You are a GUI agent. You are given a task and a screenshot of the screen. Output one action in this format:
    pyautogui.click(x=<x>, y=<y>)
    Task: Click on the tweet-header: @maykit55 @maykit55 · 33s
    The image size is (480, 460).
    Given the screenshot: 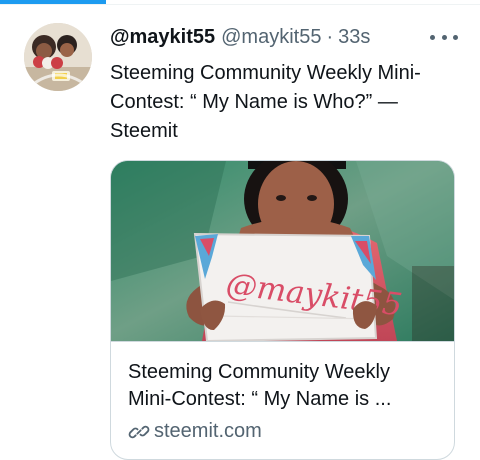 What is the action you would take?
    pyautogui.click(x=283, y=37)
    